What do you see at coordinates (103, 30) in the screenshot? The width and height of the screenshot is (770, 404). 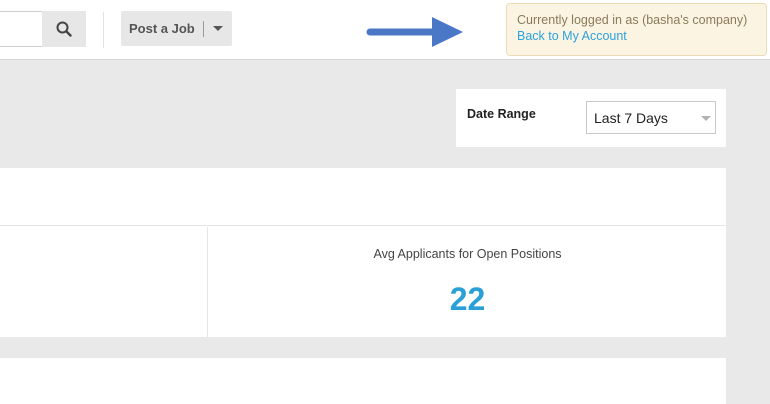 I see `navbar-divider` at bounding box center [103, 30].